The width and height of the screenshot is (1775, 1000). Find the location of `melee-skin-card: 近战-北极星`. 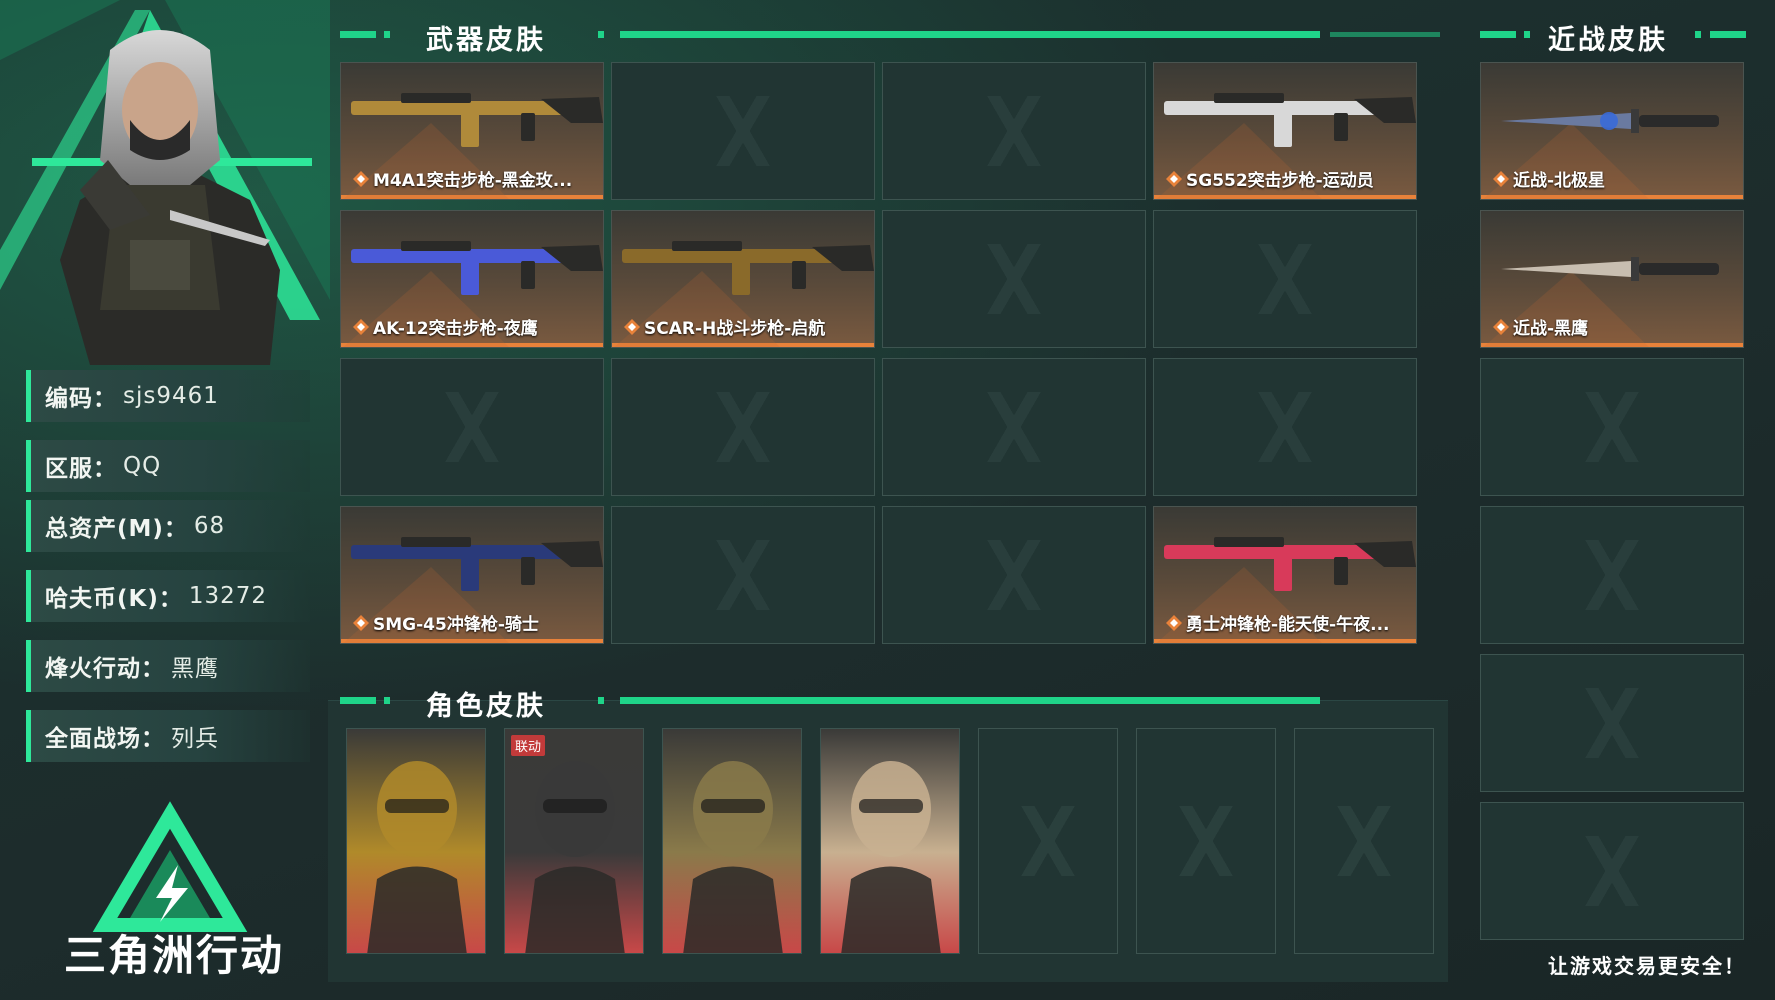

melee-skin-card: 近战-北极星 is located at coordinates (1612, 131).